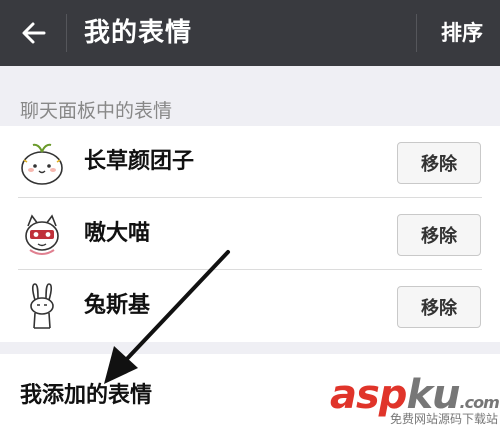  What do you see at coordinates (117, 233) in the screenshot?
I see `sticker-name: 嗷大喵` at bounding box center [117, 233].